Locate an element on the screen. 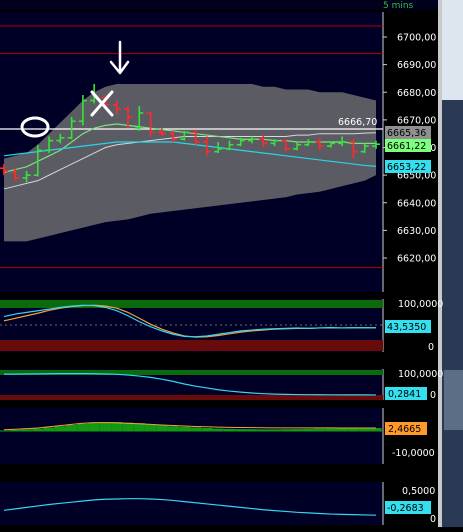 This screenshot has height=532, width=463. overbought-zone is located at coordinates (191, 304).